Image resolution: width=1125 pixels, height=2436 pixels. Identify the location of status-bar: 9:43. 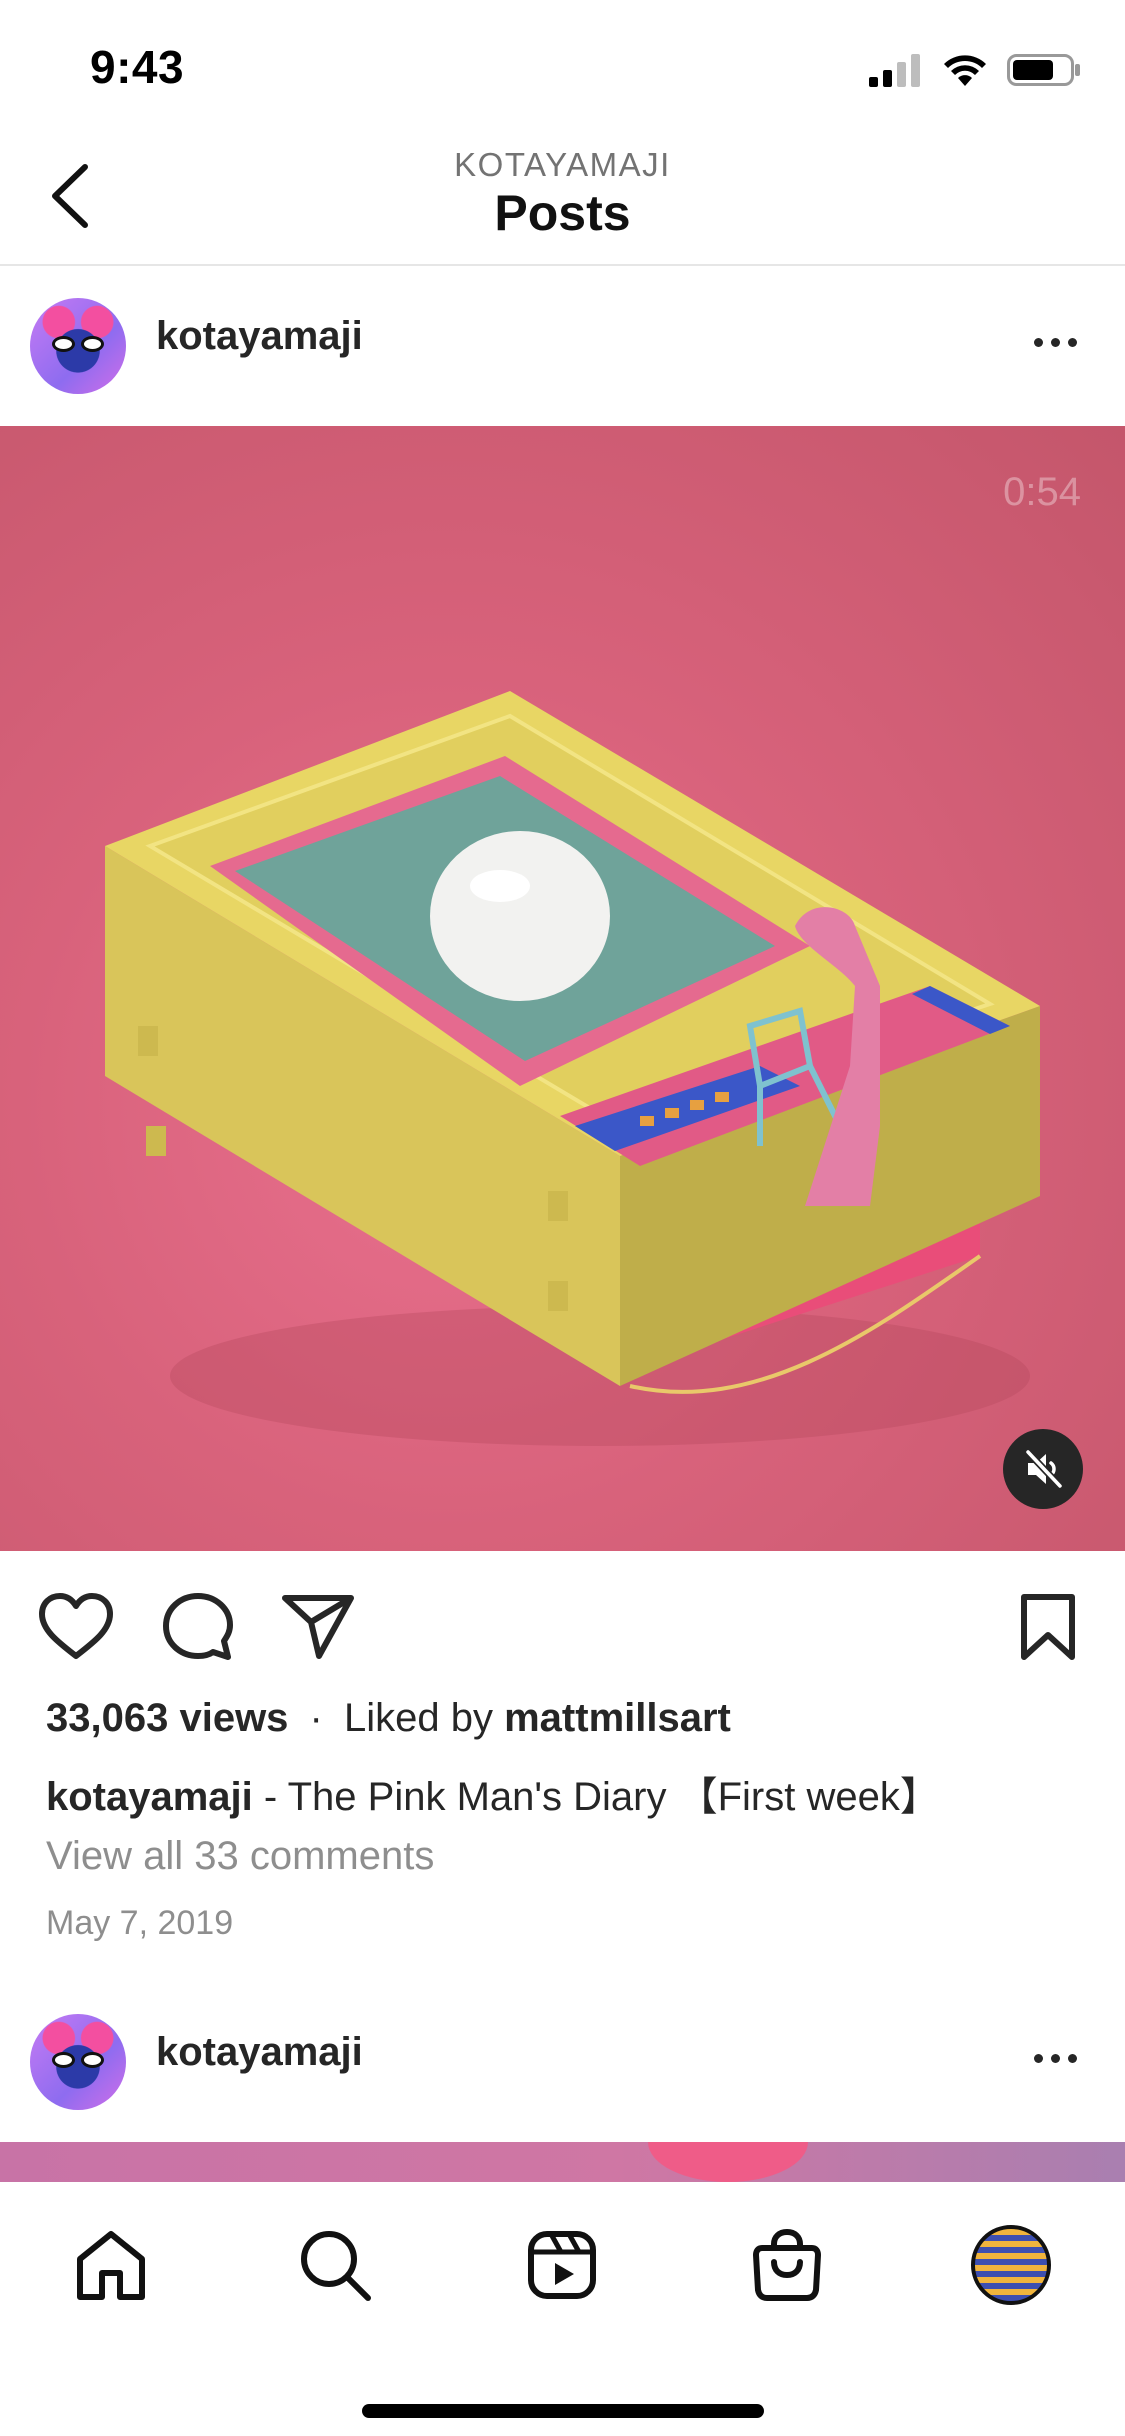
(562, 66).